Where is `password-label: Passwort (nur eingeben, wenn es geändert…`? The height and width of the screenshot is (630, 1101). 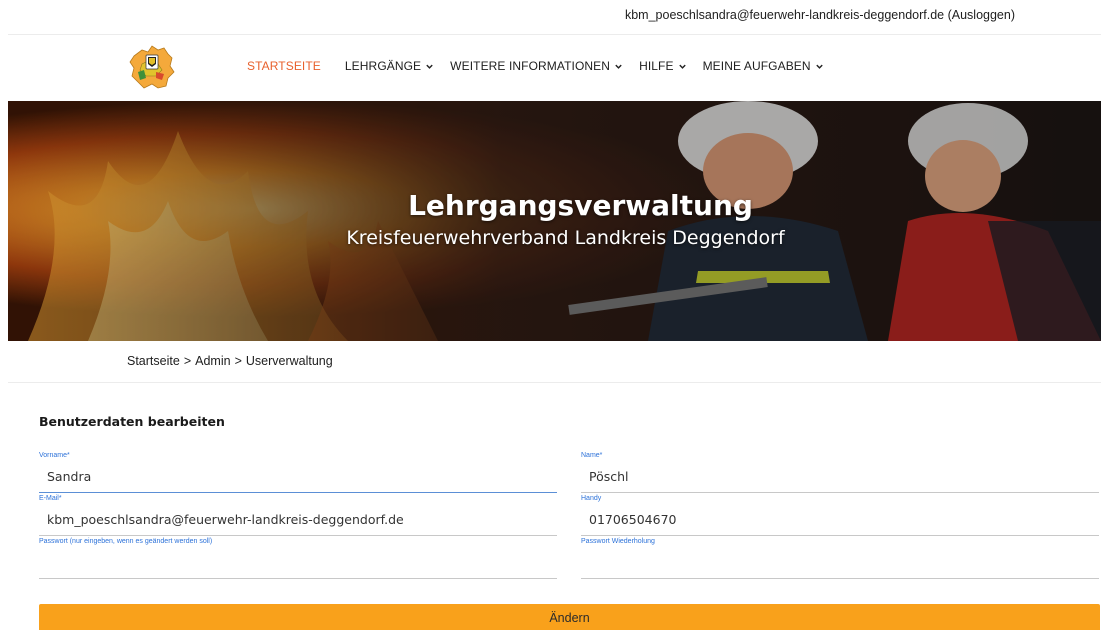 password-label: Passwort (nur eingeben, wenn es geändert… is located at coordinates (126, 541).